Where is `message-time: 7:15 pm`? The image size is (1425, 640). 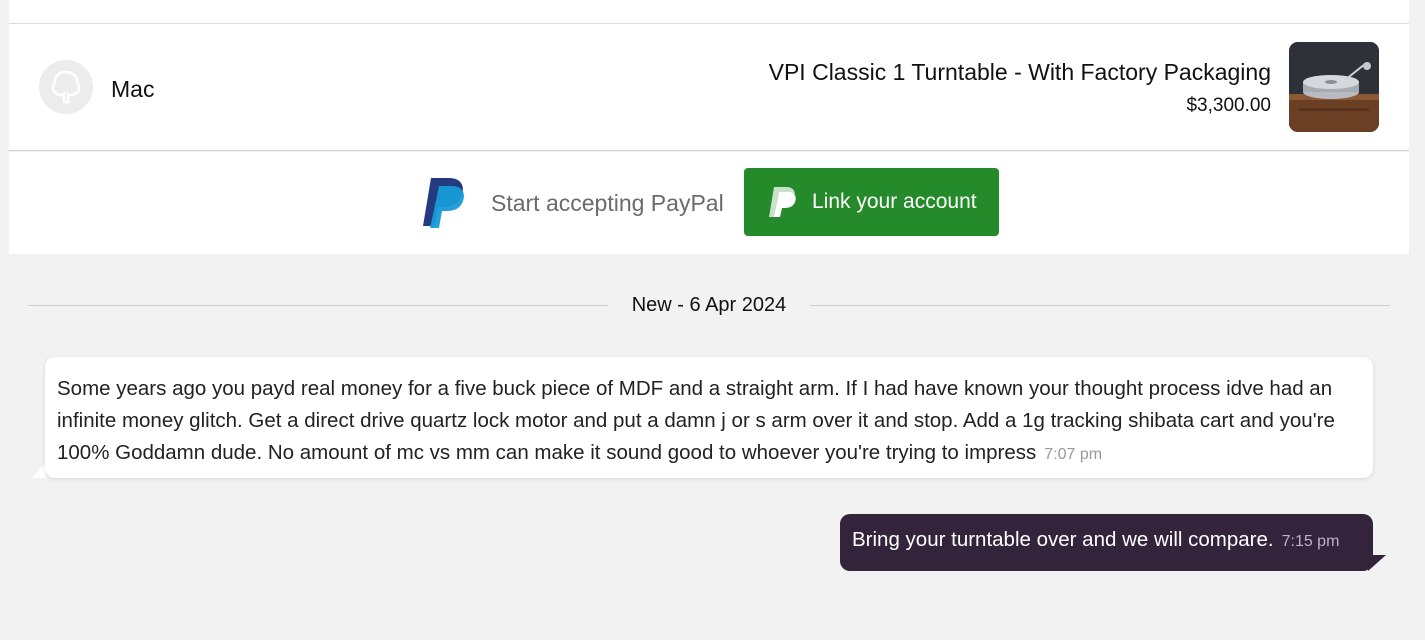
message-time: 7:15 pm is located at coordinates (1310, 541).